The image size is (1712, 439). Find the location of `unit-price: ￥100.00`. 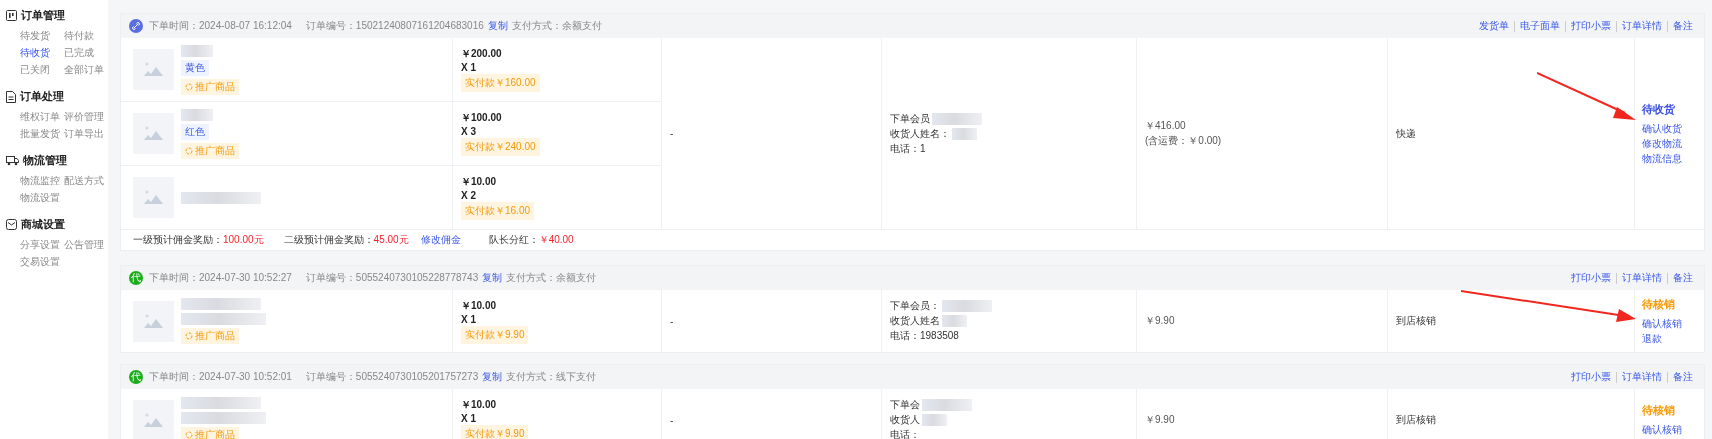

unit-price: ￥100.00 is located at coordinates (482, 118).